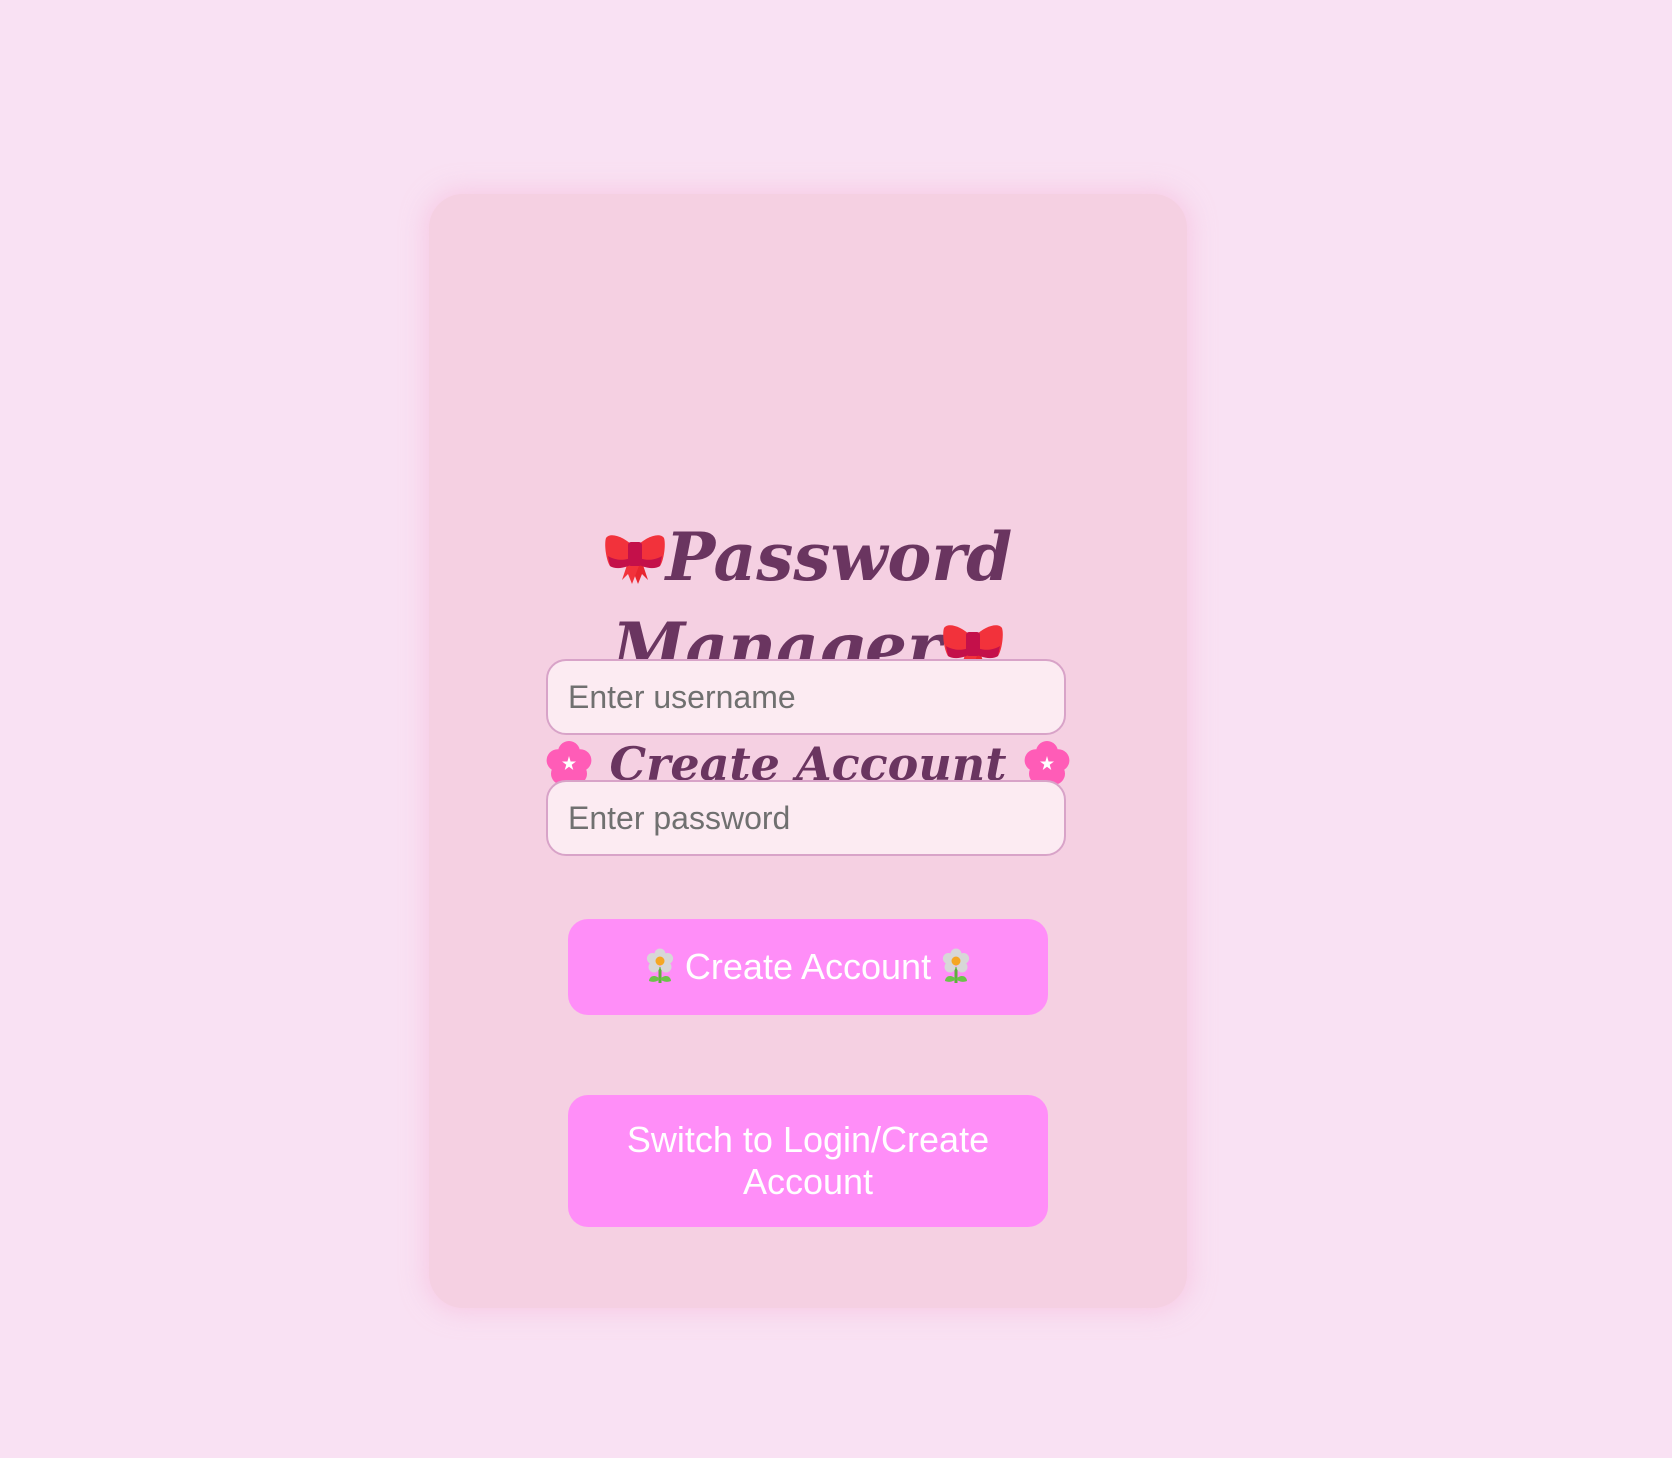 This screenshot has height=1458, width=1672. I want to click on password-input, so click(806, 818).